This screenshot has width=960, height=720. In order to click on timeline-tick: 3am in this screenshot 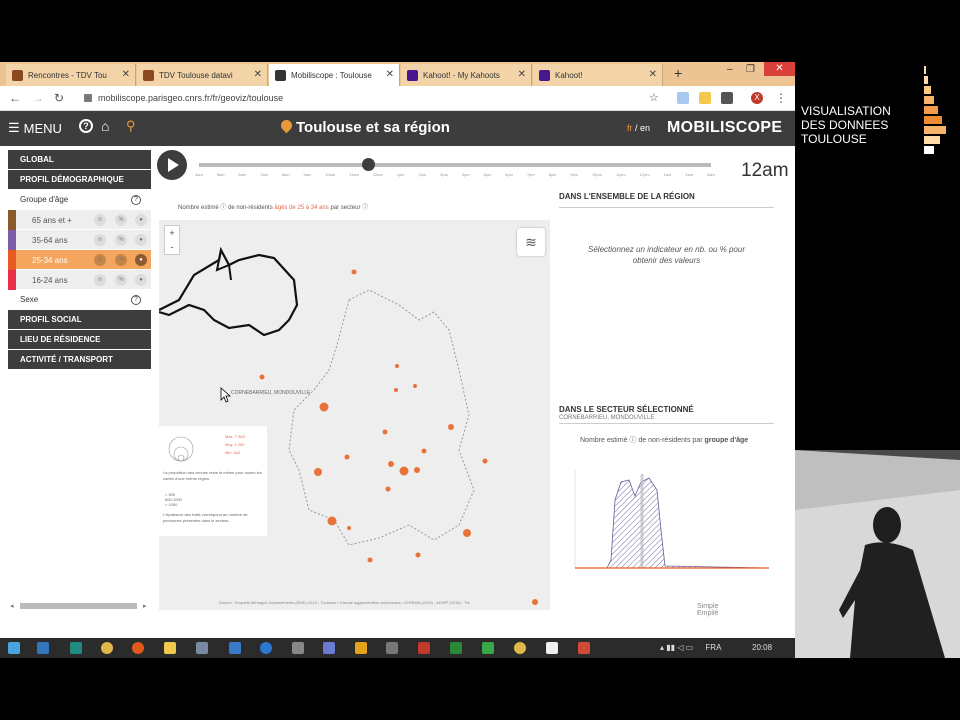, I will do `click(711, 174)`.